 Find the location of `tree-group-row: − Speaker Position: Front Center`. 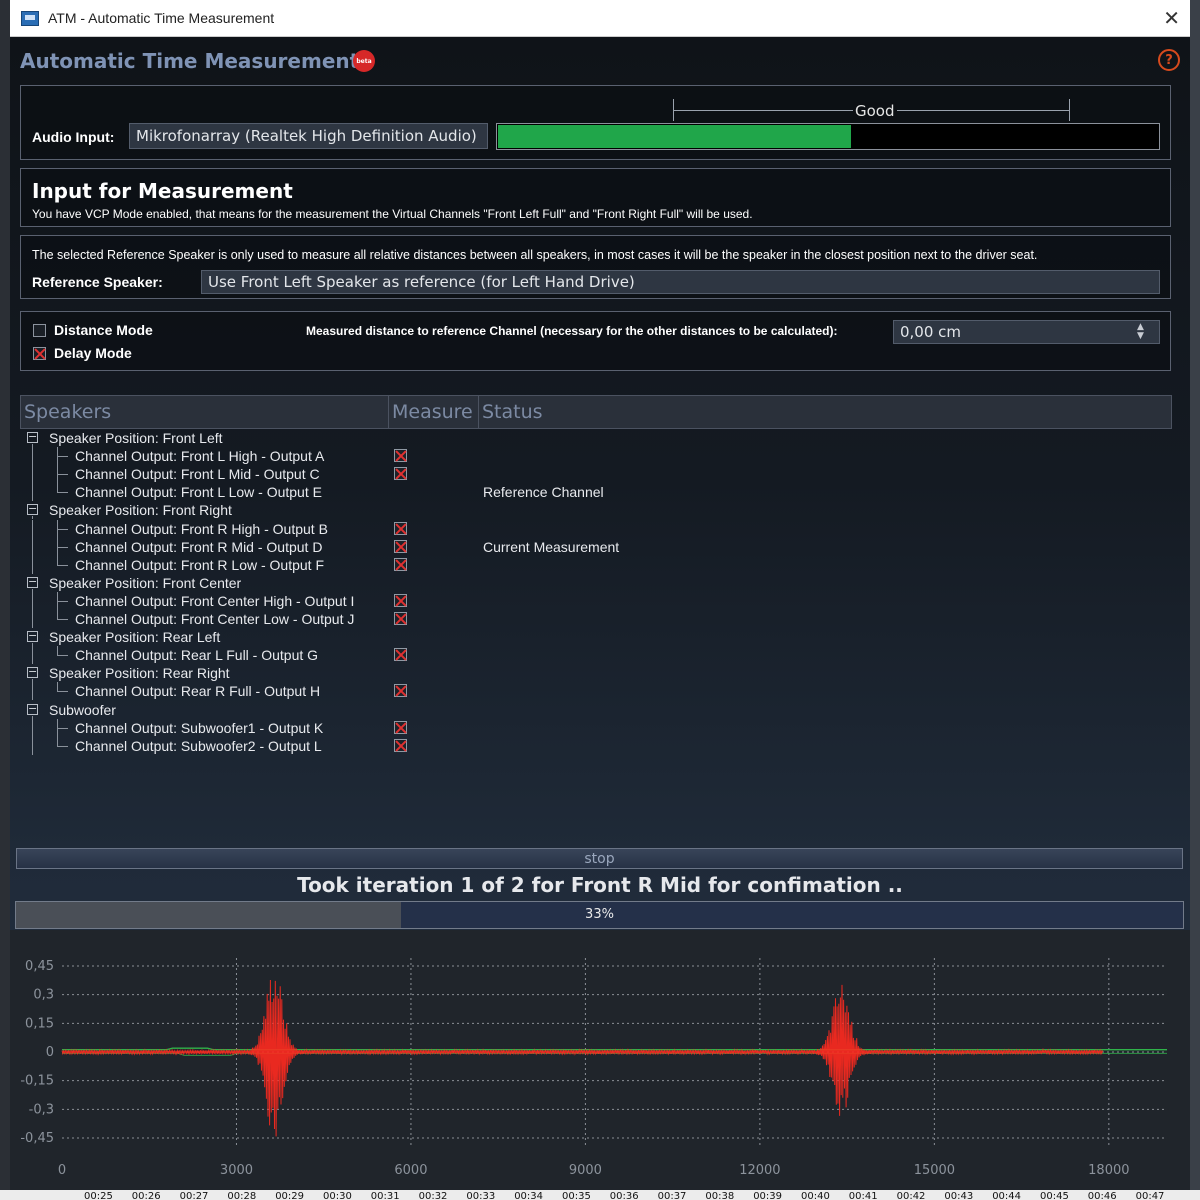

tree-group-row: − Speaker Position: Front Center is located at coordinates (595, 583).